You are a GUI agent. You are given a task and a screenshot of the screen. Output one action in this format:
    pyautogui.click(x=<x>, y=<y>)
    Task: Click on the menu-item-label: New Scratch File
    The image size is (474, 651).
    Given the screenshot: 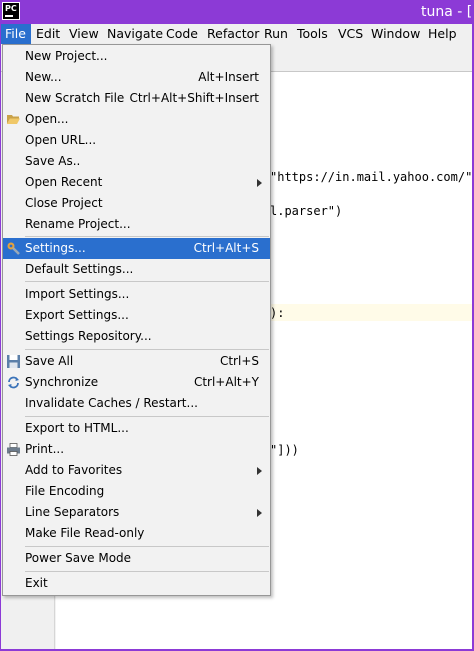 What is the action you would take?
    pyautogui.click(x=75, y=98)
    